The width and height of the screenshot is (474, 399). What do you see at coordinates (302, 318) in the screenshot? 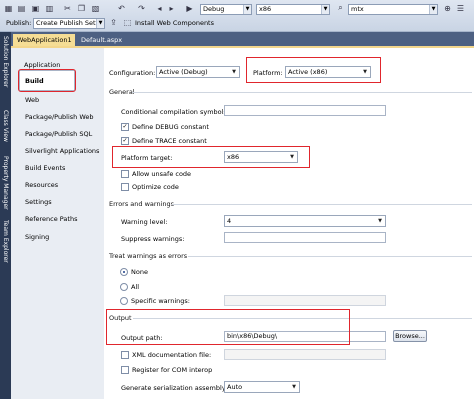
I see `output-separator` at bounding box center [302, 318].